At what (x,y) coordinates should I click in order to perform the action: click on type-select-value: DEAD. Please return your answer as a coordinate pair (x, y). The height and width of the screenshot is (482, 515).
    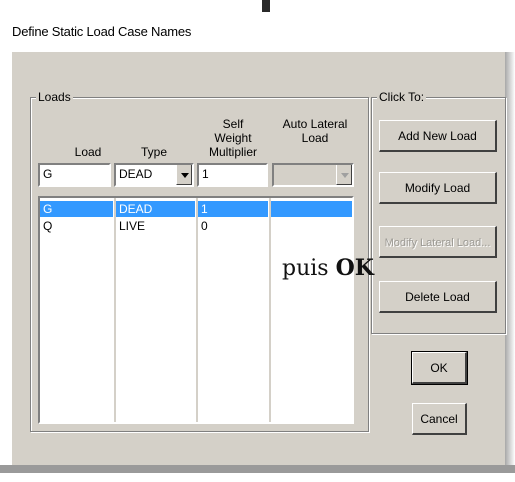
    Looking at the image, I should click on (136, 174).